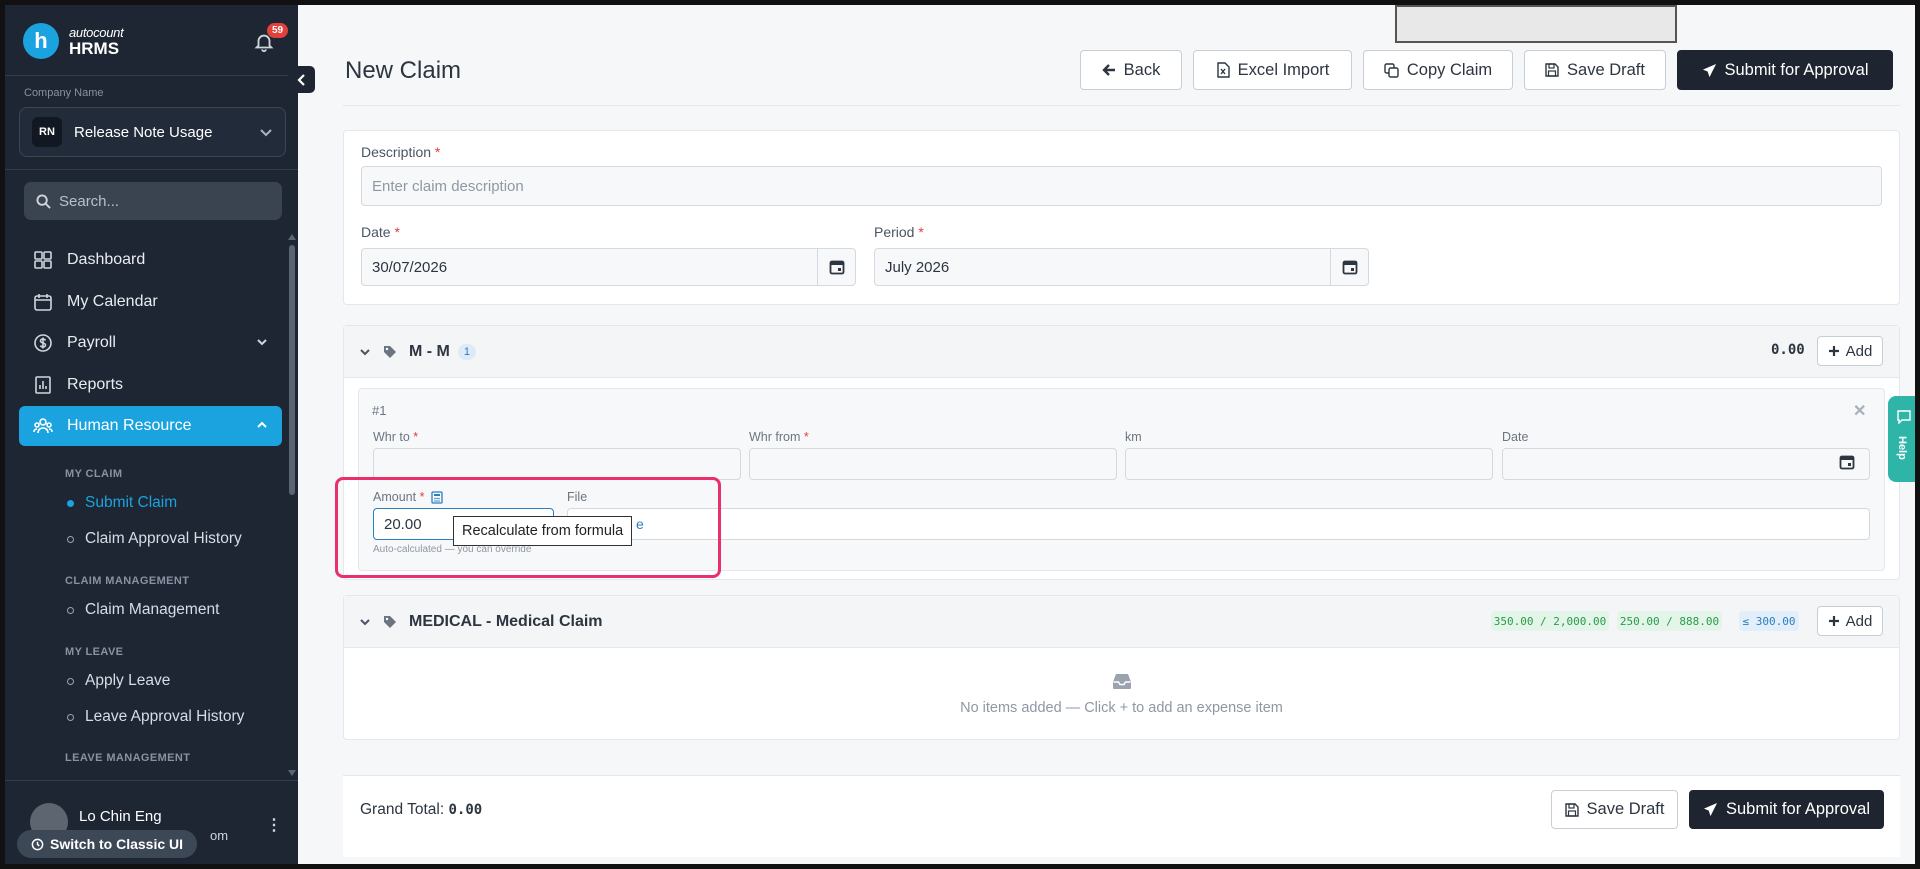 The width and height of the screenshot is (1920, 869). I want to click on company-name: Release Note Usage, so click(143, 132).